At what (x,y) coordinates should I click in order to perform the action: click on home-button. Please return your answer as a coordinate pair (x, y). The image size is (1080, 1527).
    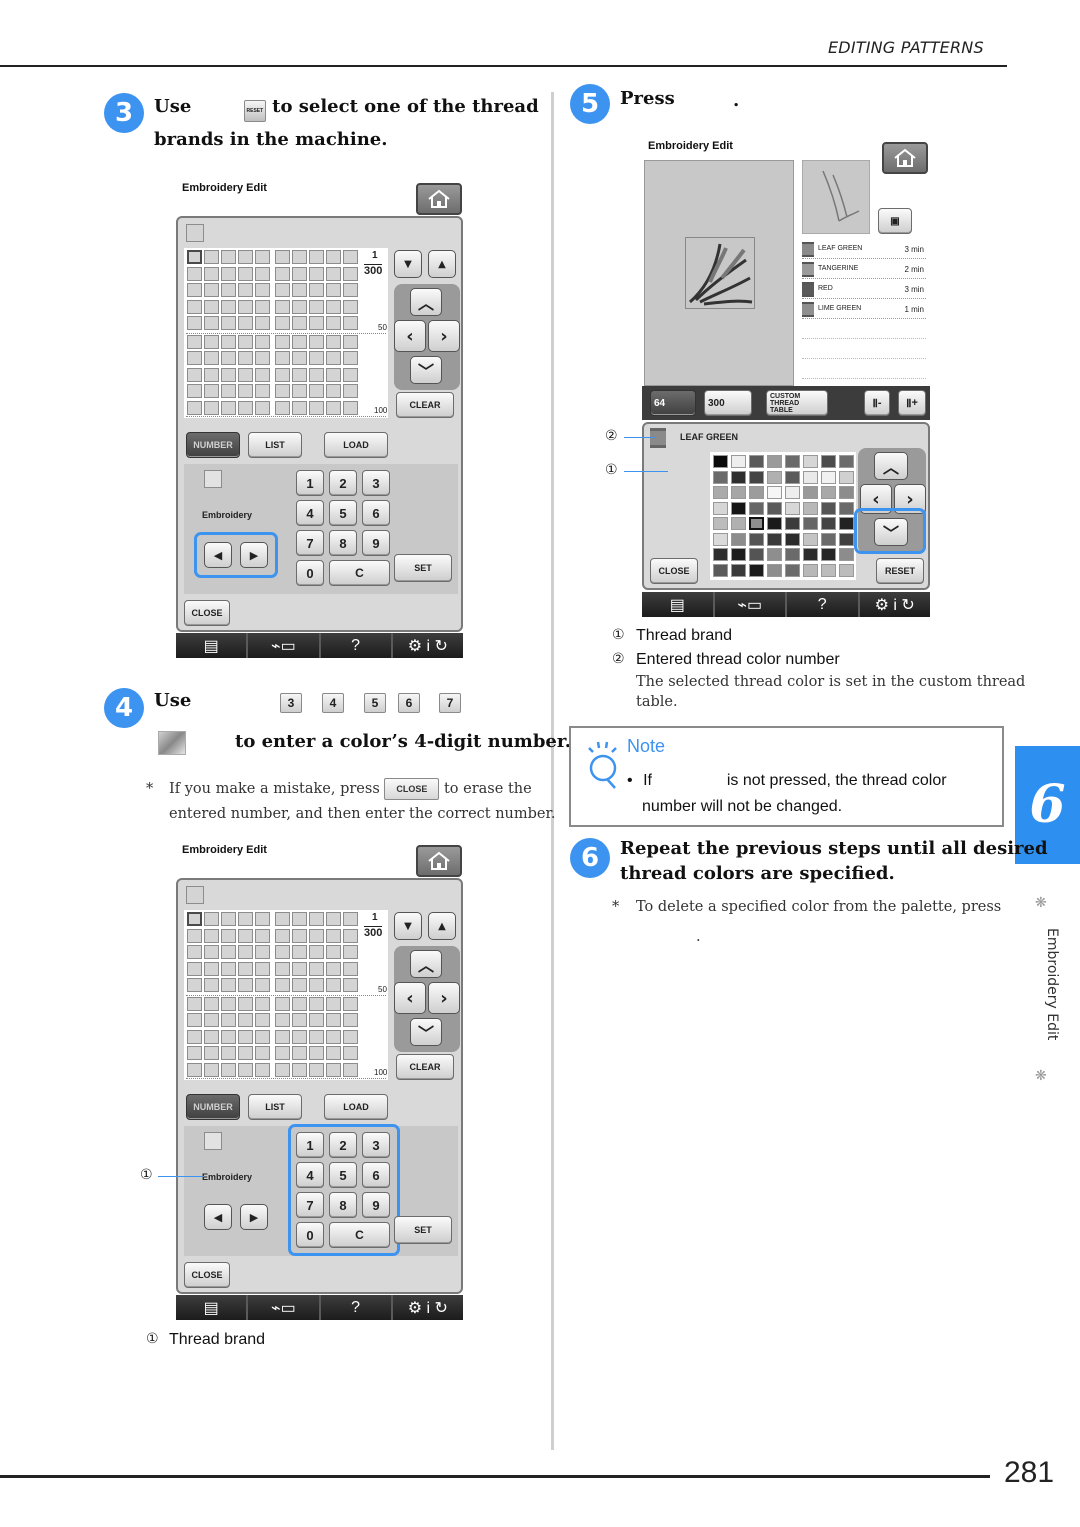
    Looking at the image, I should click on (905, 158).